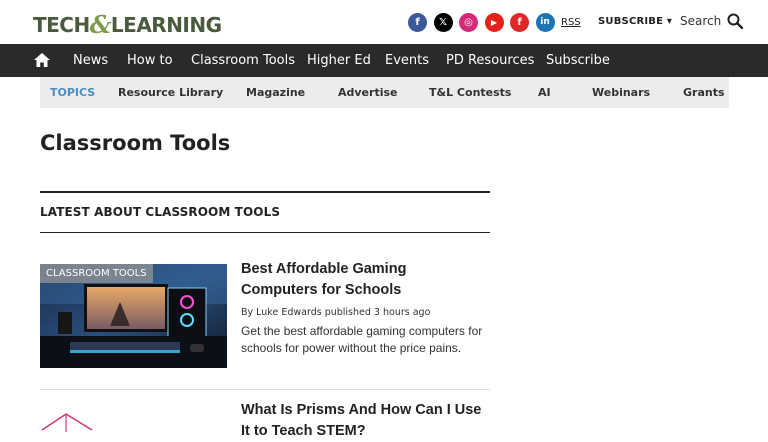 This screenshot has width=768, height=442. I want to click on article-title-line: Computers for Schools, so click(321, 290).